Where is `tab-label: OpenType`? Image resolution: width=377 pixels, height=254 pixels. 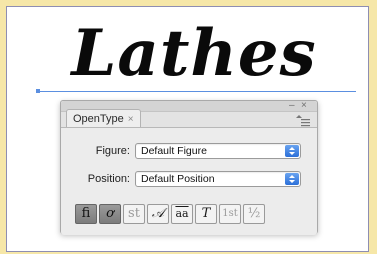 tab-label: OpenType is located at coordinates (98, 119).